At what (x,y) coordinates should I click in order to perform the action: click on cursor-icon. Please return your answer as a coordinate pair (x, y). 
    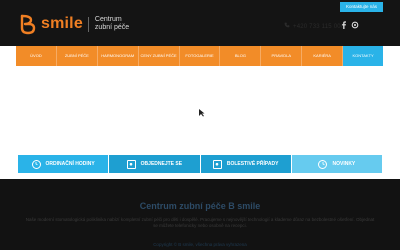
    Looking at the image, I should click on (201, 113).